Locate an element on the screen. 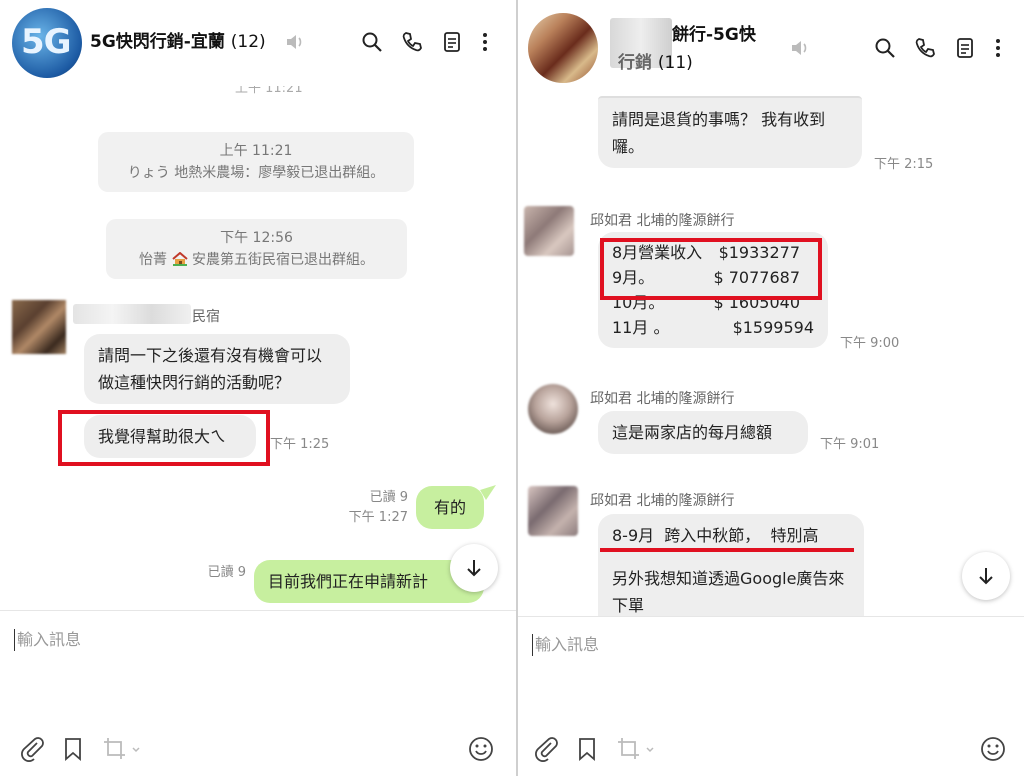 The width and height of the screenshot is (1024, 776). chat-title-text-2: 行銷 is located at coordinates (635, 63).